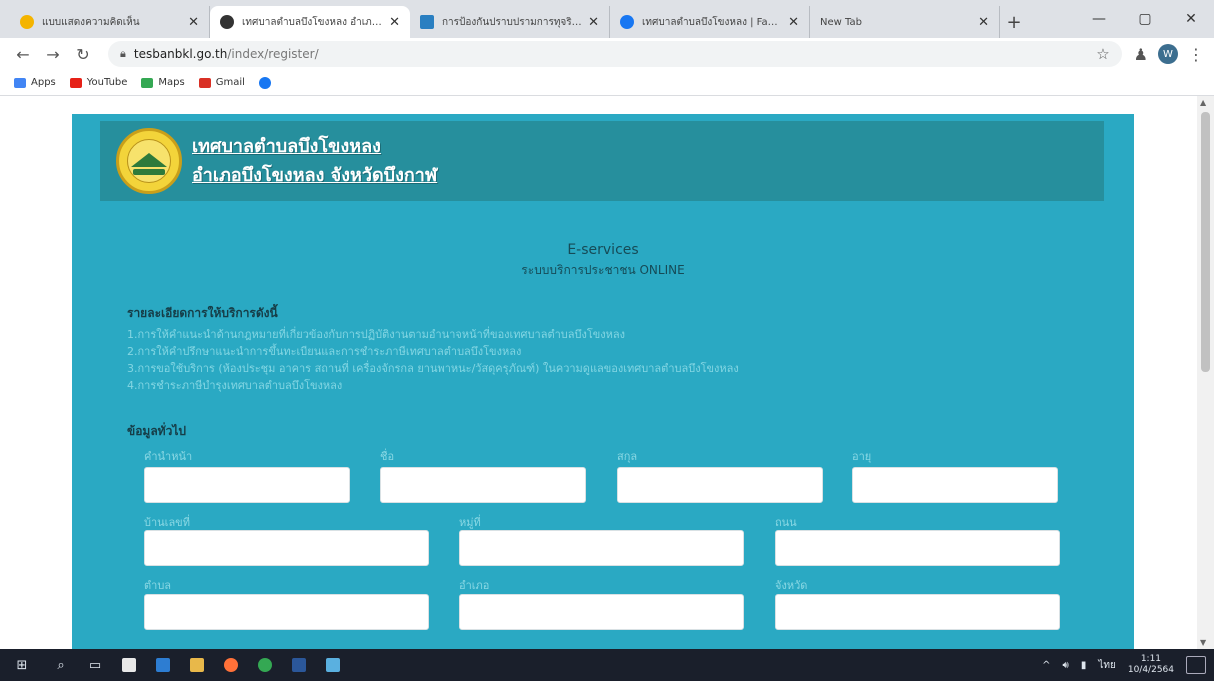  I want to click on general-info-heading: ข้อมูลทั่วไป, so click(156, 431).